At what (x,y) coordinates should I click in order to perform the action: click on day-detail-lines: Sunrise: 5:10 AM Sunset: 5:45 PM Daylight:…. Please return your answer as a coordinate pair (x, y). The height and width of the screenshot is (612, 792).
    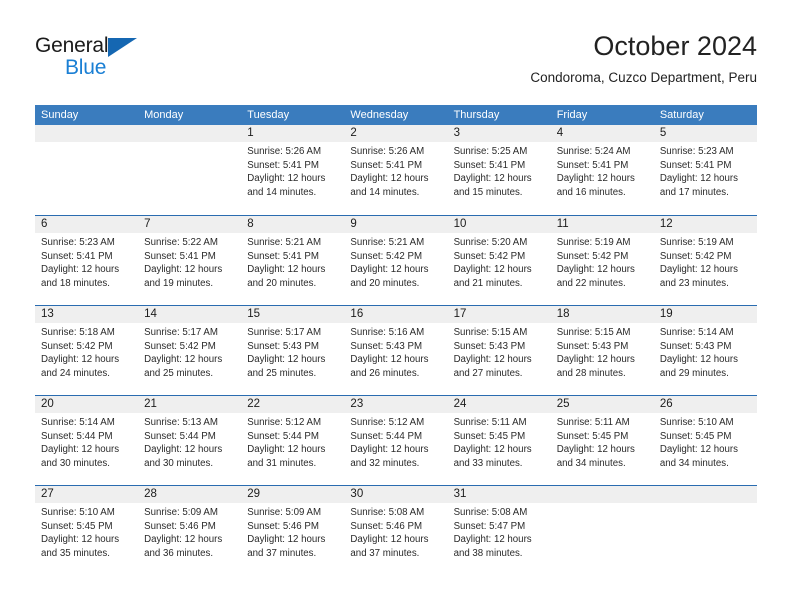
    Looking at the image, I should click on (705, 441).